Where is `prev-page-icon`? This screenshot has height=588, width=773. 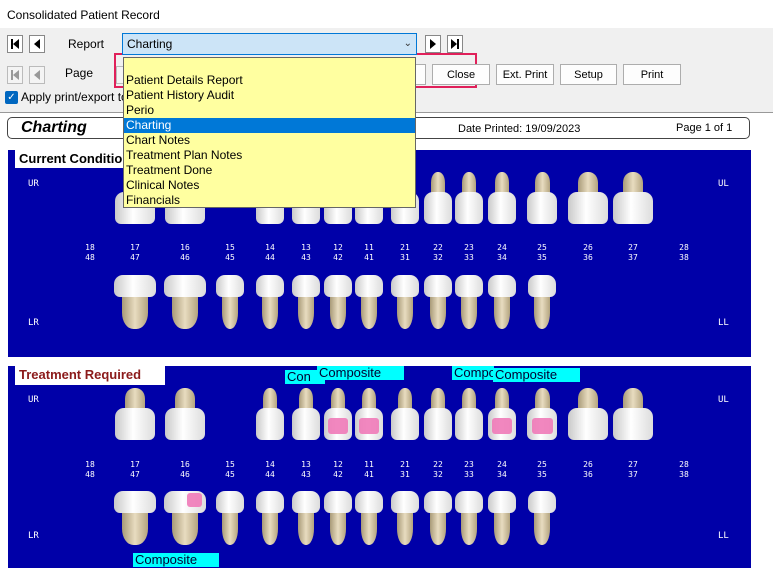
prev-page-icon is located at coordinates (37, 75).